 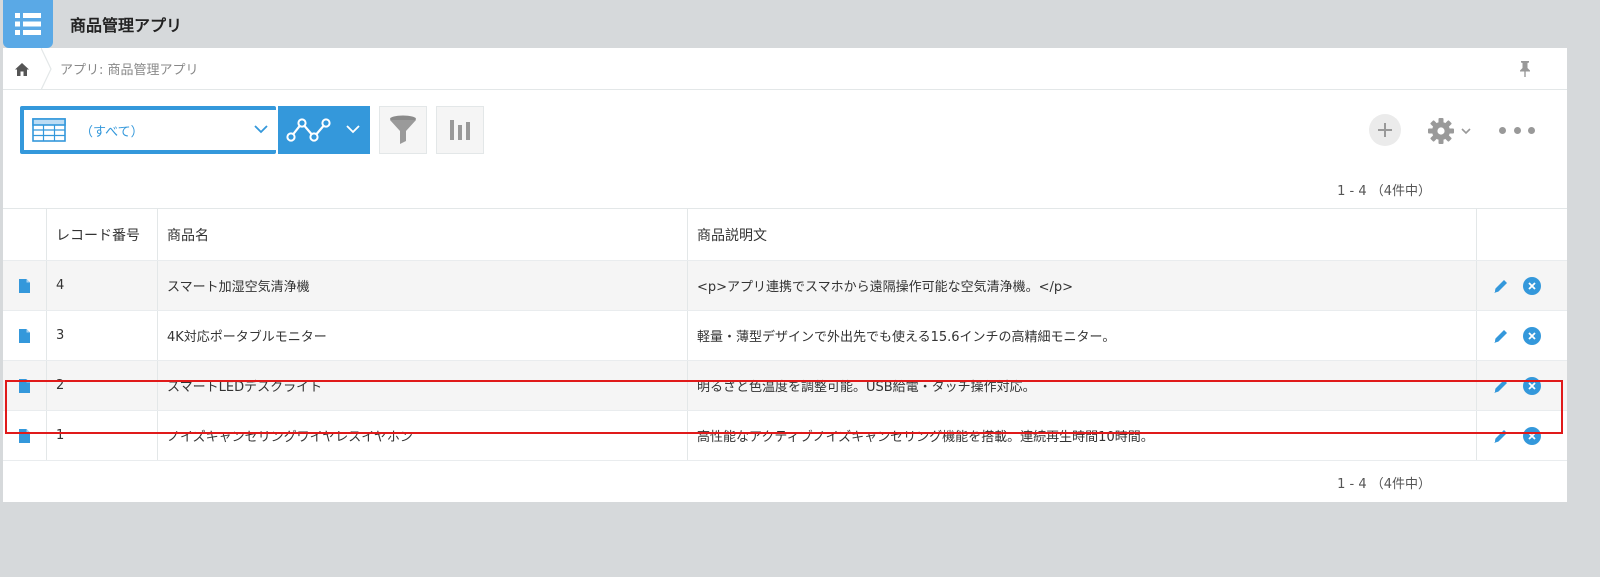 What do you see at coordinates (423, 335) in the screenshot?
I see `product-name: 4K対応ポータブルモニター` at bounding box center [423, 335].